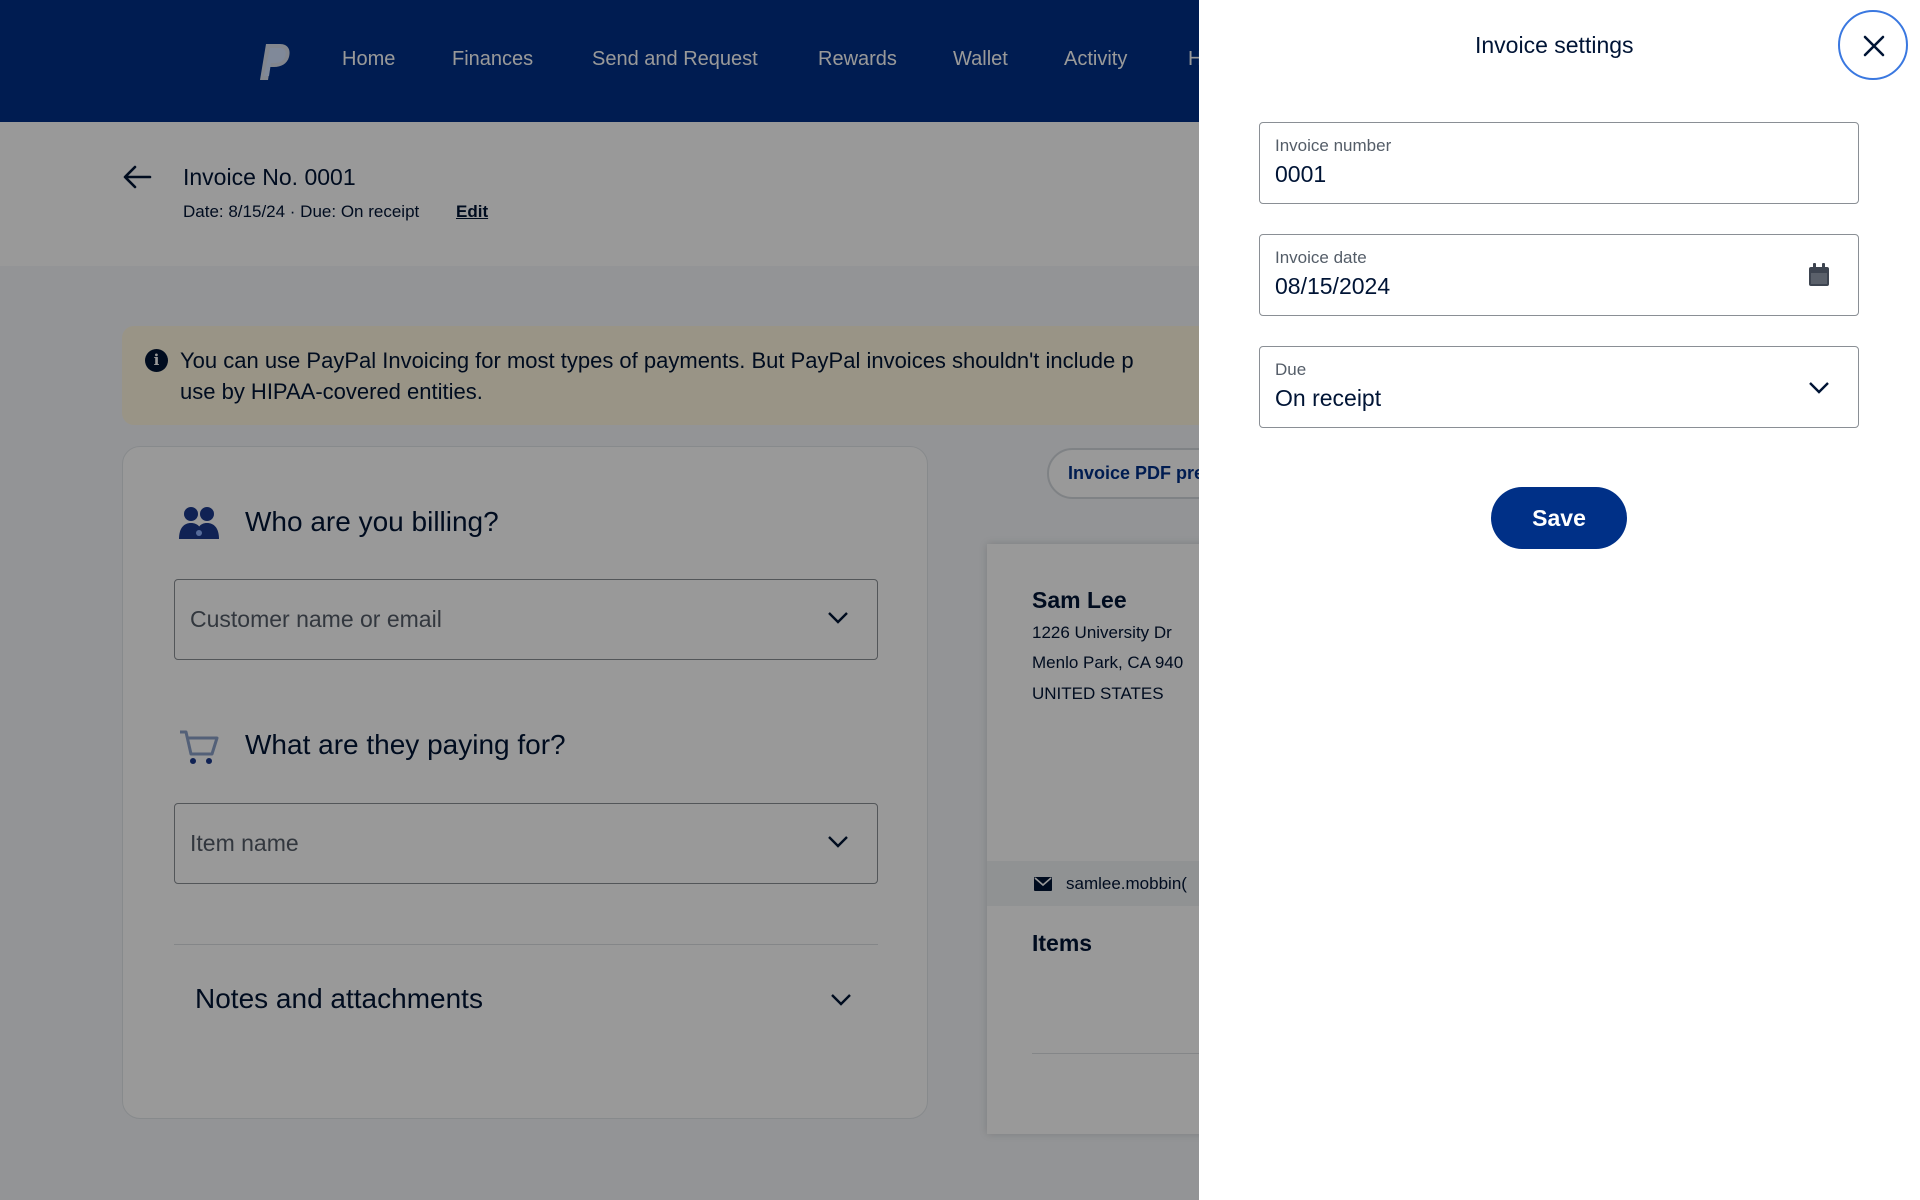 This screenshot has height=1200, width=1920. I want to click on close-button, so click(1873, 45).